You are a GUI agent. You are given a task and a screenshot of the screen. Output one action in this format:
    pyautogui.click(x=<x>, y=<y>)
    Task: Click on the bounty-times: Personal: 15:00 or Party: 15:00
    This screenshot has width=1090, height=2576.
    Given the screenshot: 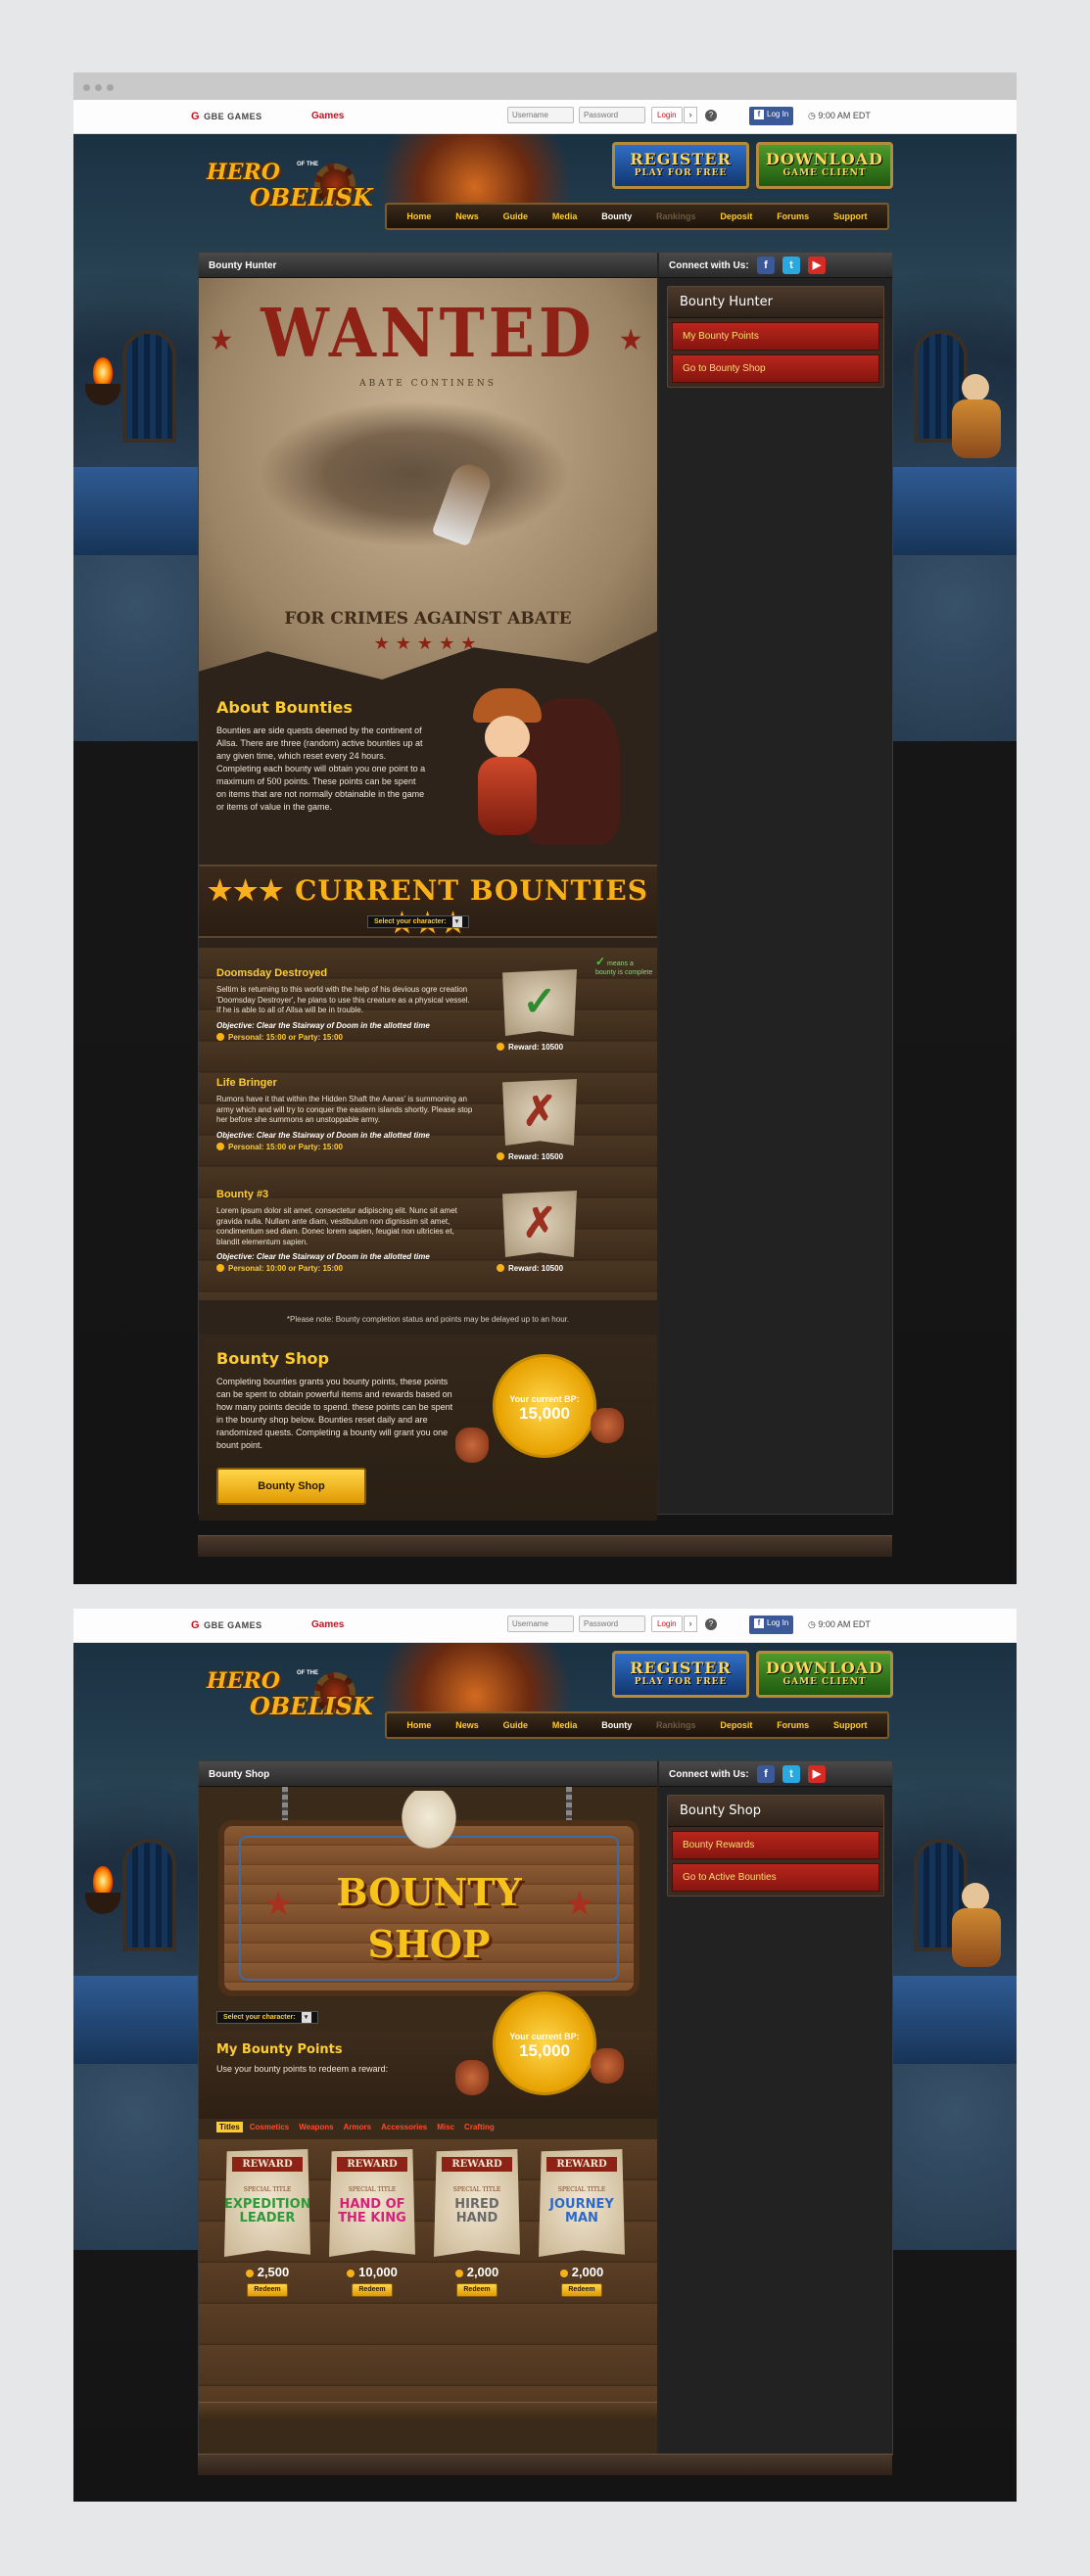 What is the action you would take?
    pyautogui.click(x=346, y=1037)
    